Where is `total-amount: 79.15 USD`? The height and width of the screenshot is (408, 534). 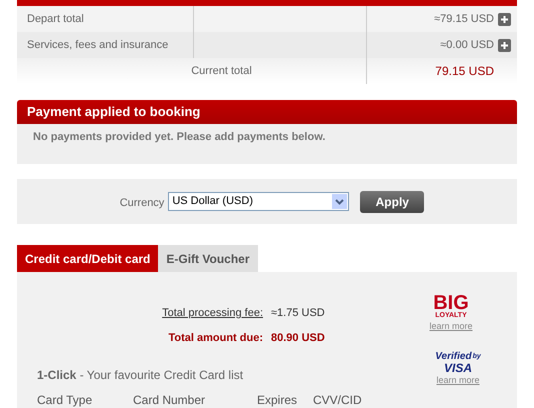
total-amount: 79.15 USD is located at coordinates (464, 71).